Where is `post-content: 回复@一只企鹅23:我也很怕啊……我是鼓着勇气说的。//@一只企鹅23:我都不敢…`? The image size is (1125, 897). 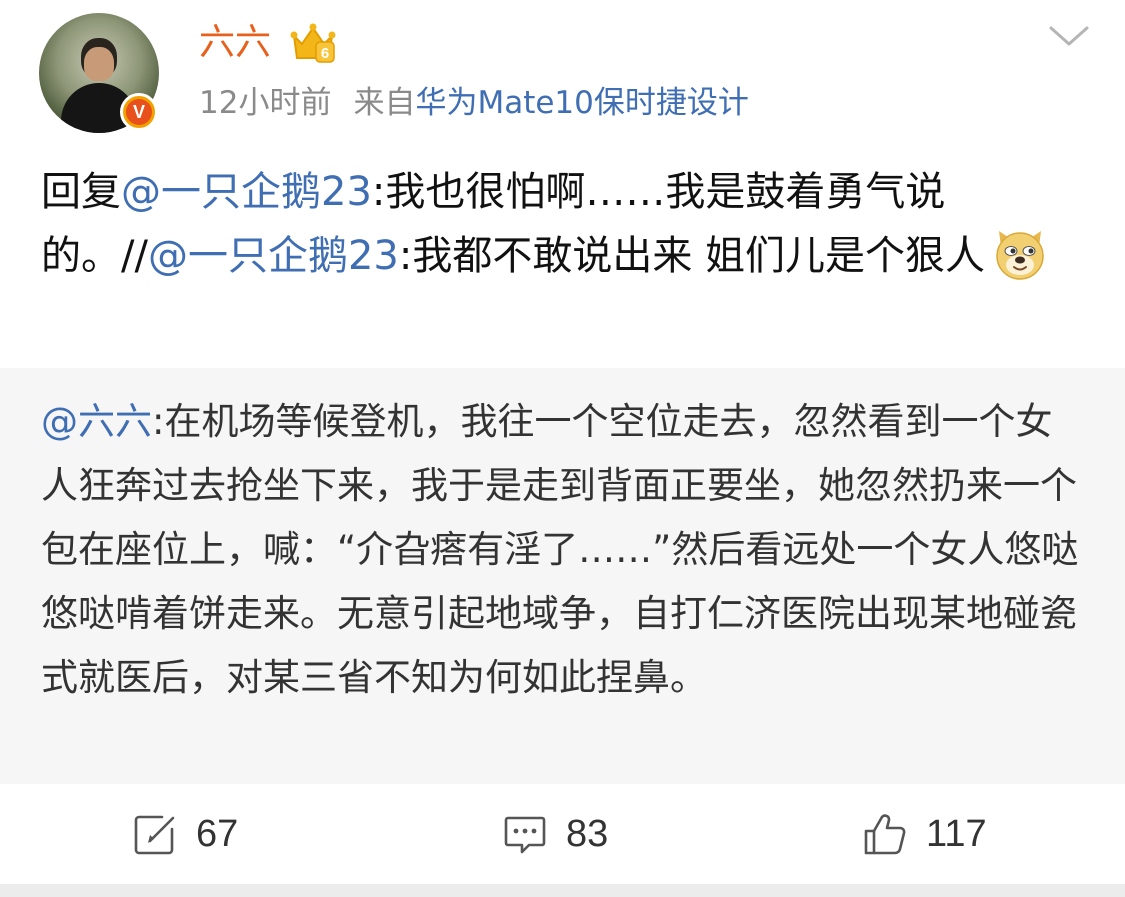 post-content: 回复@一只企鹅23:我也很怕啊……我是鼓着勇气说的。//@一只企鹅23:我都不敢… is located at coordinates (566, 224).